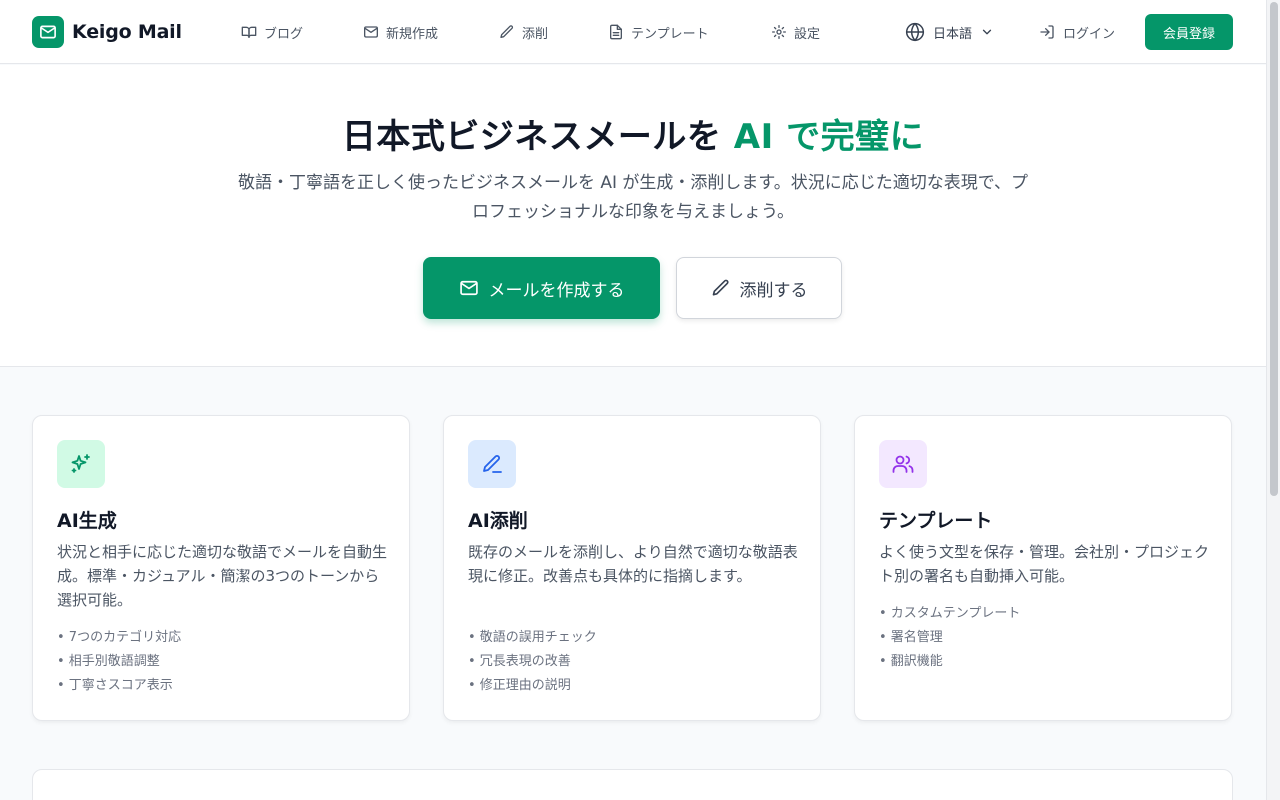  I want to click on compose-email-label: メールを作成する, so click(556, 290).